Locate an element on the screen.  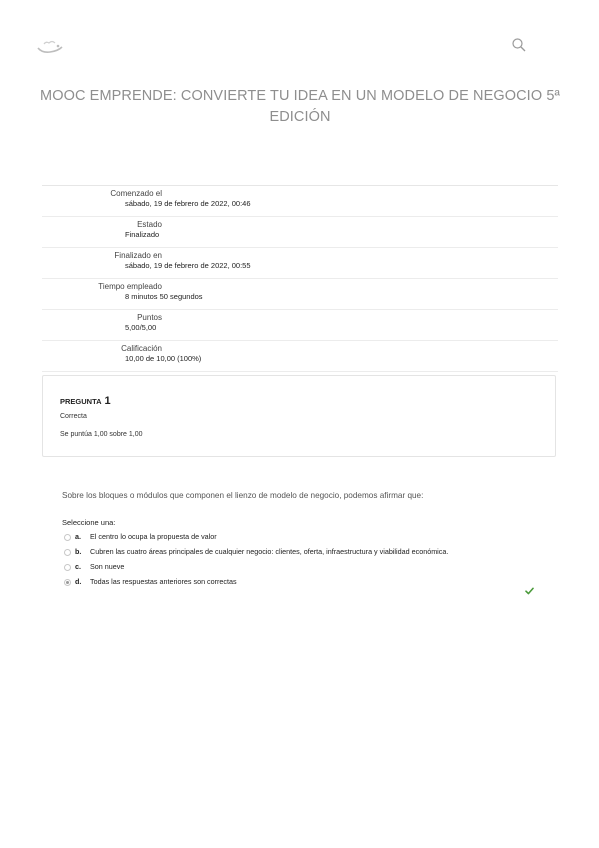
radio-button-selected is located at coordinates (67, 582).